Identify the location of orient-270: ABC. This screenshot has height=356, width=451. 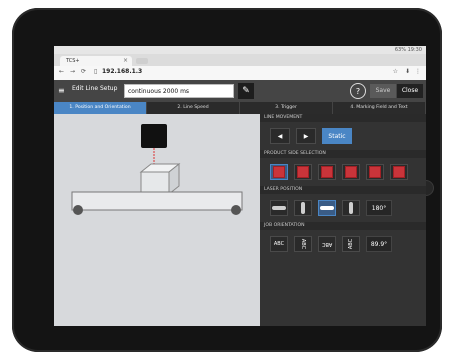
(351, 244).